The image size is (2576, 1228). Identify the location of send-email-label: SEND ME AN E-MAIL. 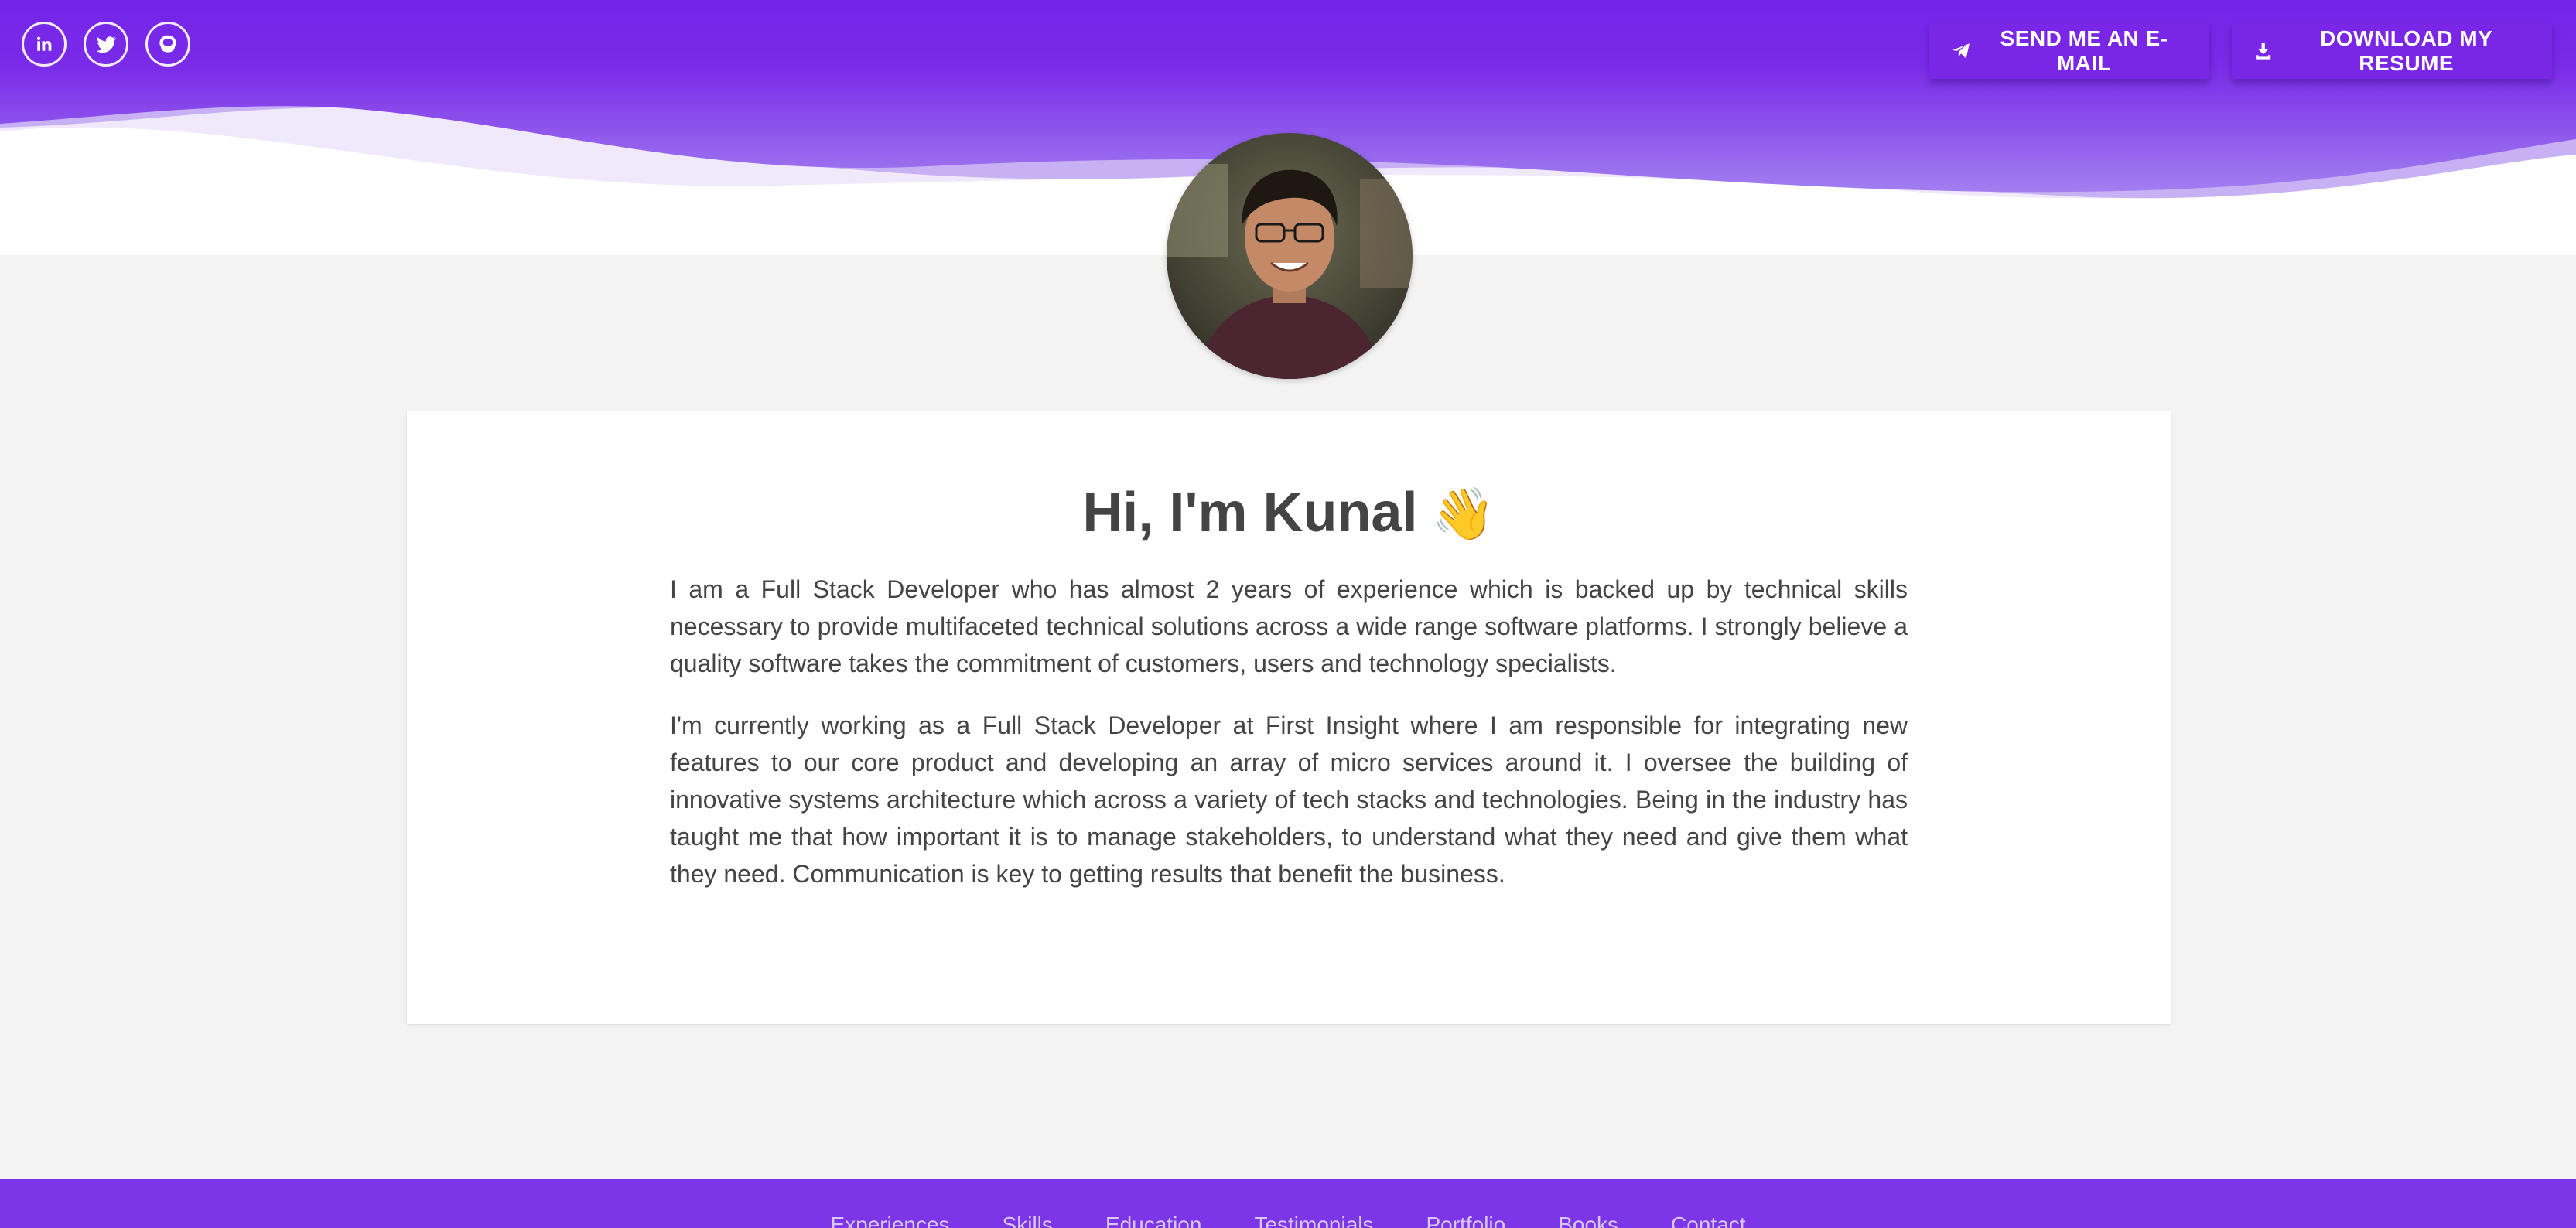
(2084, 50).